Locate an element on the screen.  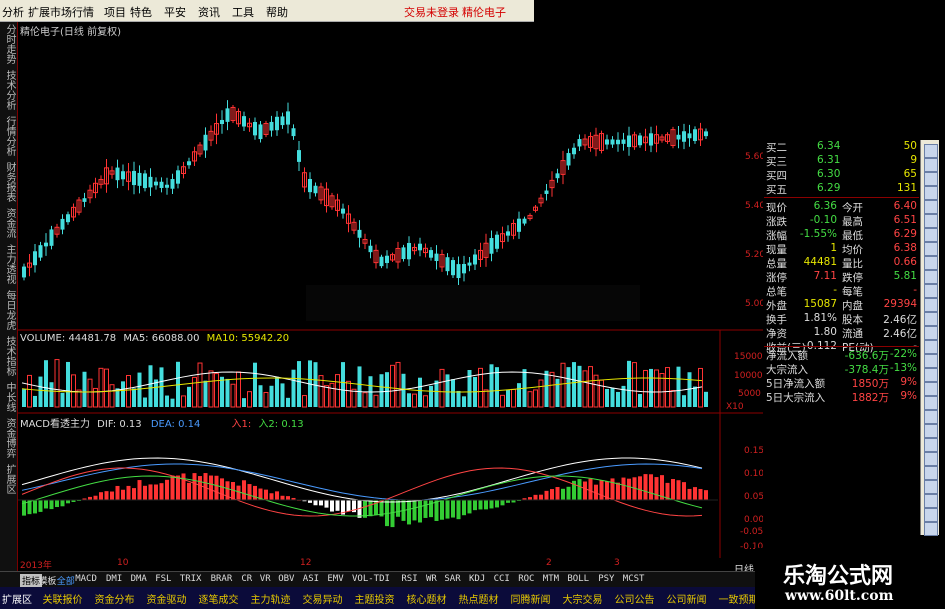
left-nav-item: 中长线 is located at coordinates (8, 397).